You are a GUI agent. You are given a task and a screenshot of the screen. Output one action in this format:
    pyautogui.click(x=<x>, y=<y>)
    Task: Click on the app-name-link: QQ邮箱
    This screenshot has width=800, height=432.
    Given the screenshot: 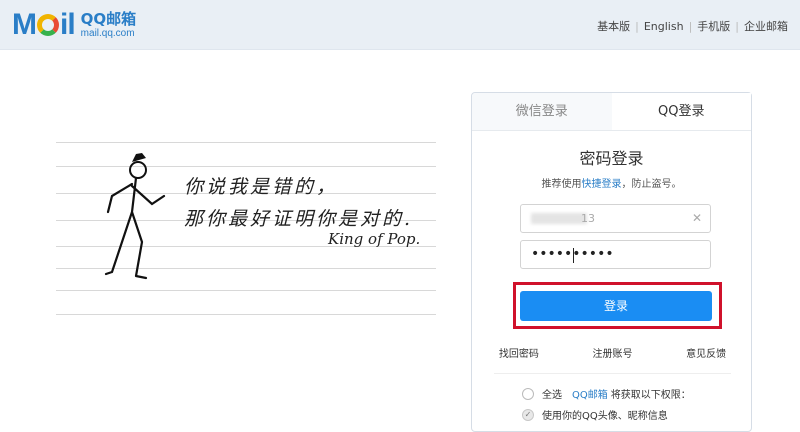 What is the action you would take?
    pyautogui.click(x=590, y=393)
    